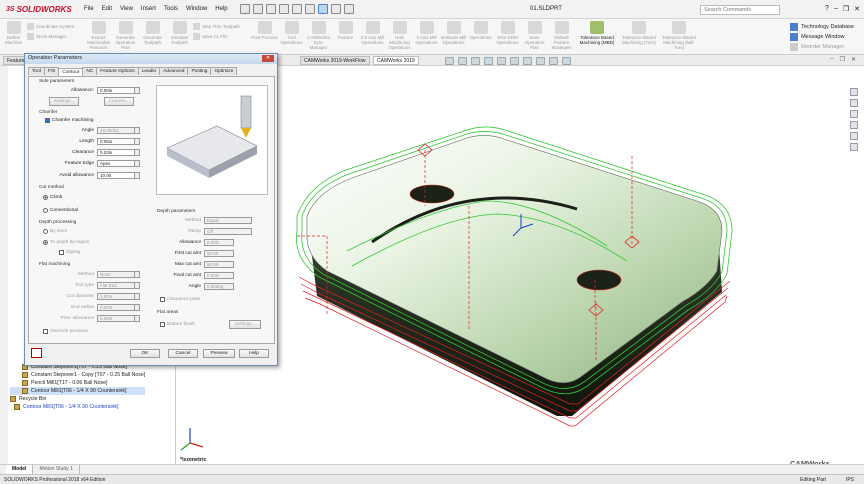  What do you see at coordinates (40, 9) in the screenshot?
I see `solidworks-logo: 3S SOLIDWORKS` at bounding box center [40, 9].